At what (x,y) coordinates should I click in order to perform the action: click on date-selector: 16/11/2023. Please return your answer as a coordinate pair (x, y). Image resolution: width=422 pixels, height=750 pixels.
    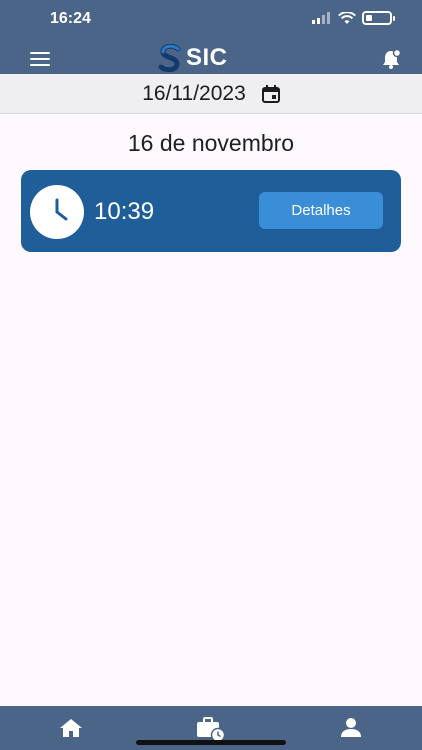
    Looking at the image, I should click on (211, 94).